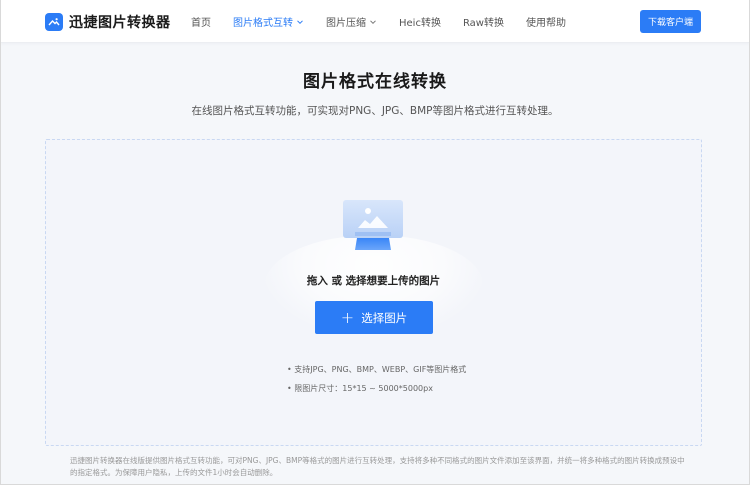 This screenshot has width=750, height=485. What do you see at coordinates (373, 225) in the screenshot?
I see `image-upload-icon` at bounding box center [373, 225].